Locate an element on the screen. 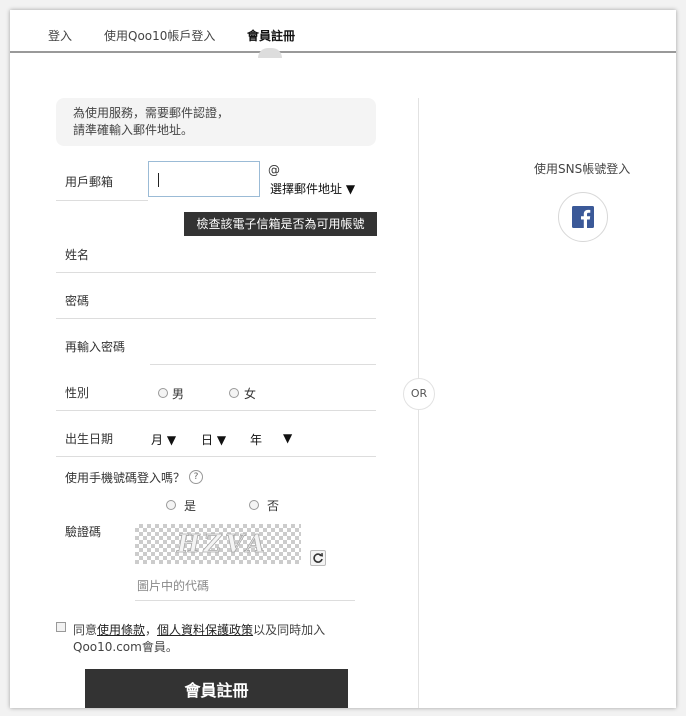 The width and height of the screenshot is (686, 716). facebook-icon is located at coordinates (583, 217).